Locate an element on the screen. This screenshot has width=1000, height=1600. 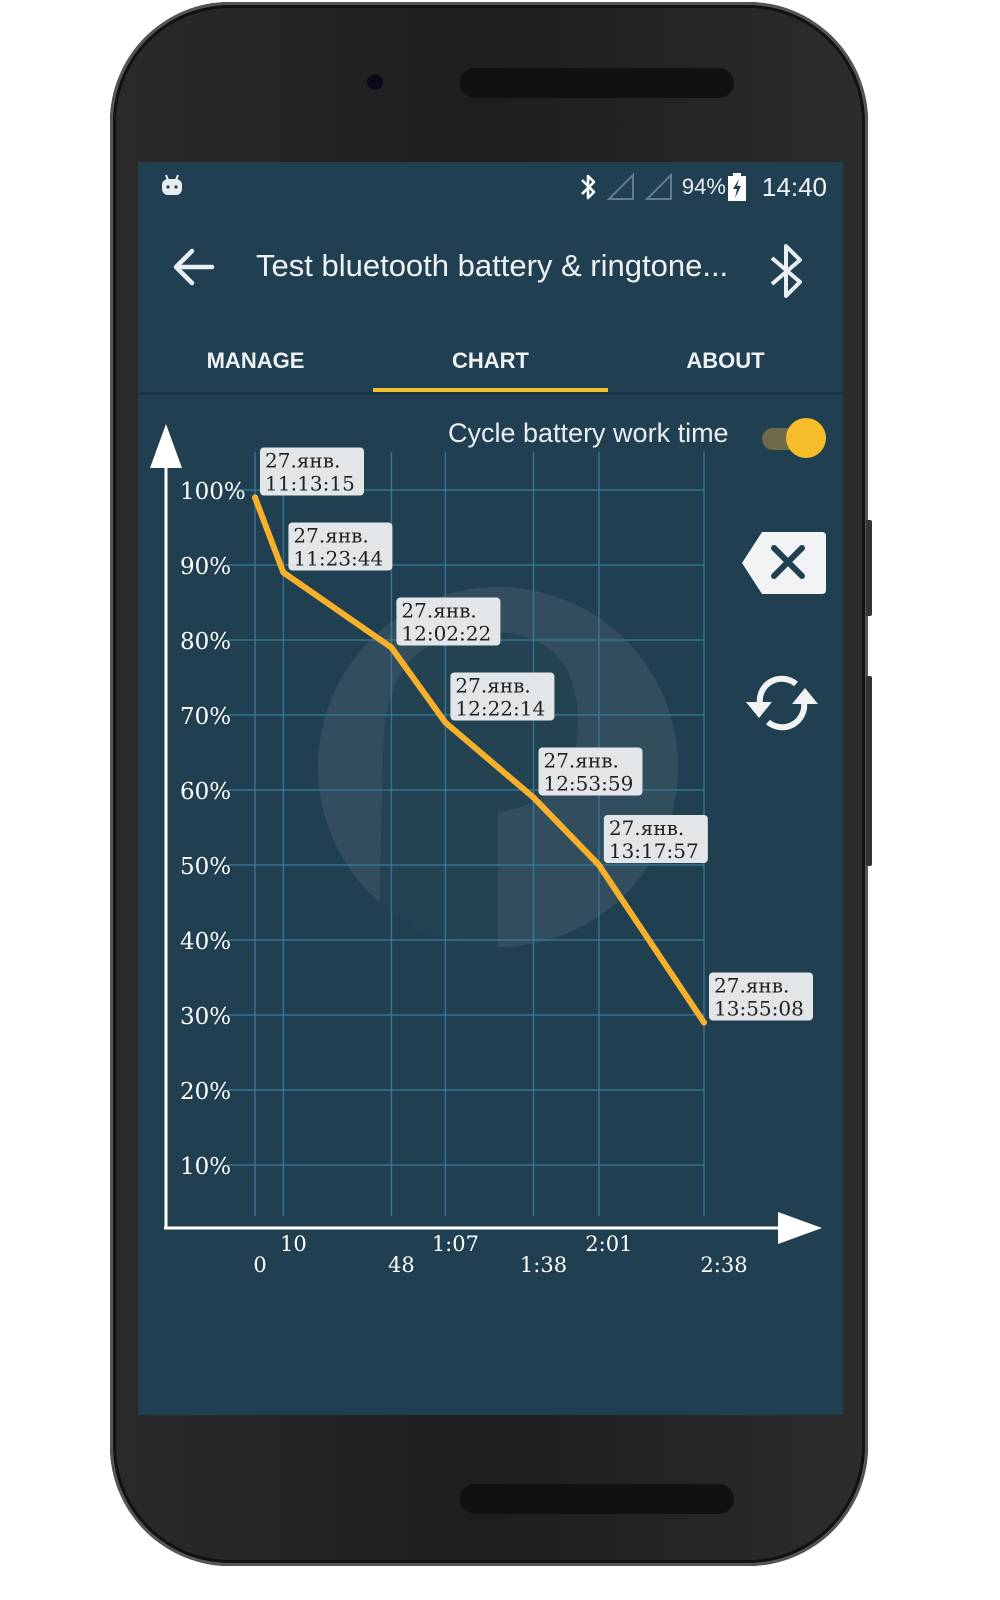
x-tick-labels: 0 10 48 1:07 1:38 2:01 2:38 is located at coordinates (500, 1254).